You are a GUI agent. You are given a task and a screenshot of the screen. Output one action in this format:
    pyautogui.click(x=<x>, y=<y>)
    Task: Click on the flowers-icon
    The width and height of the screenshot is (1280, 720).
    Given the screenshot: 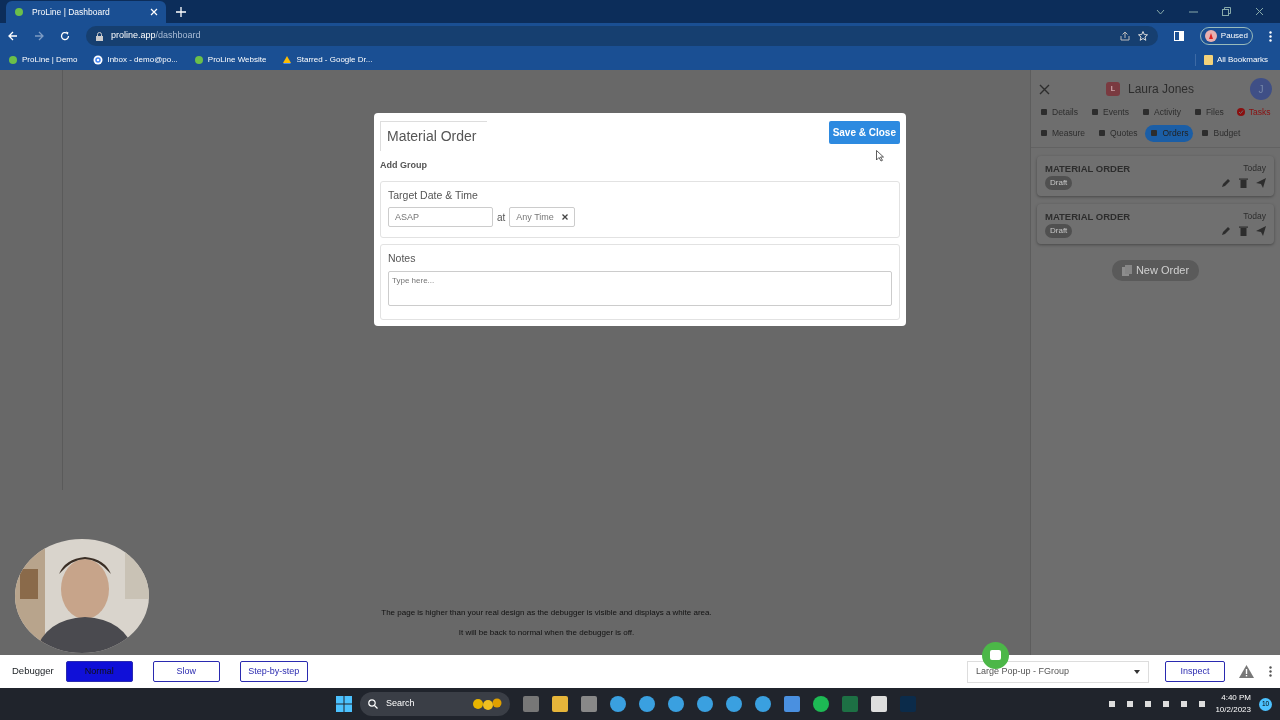 What is the action you would take?
    pyautogui.click(x=487, y=704)
    